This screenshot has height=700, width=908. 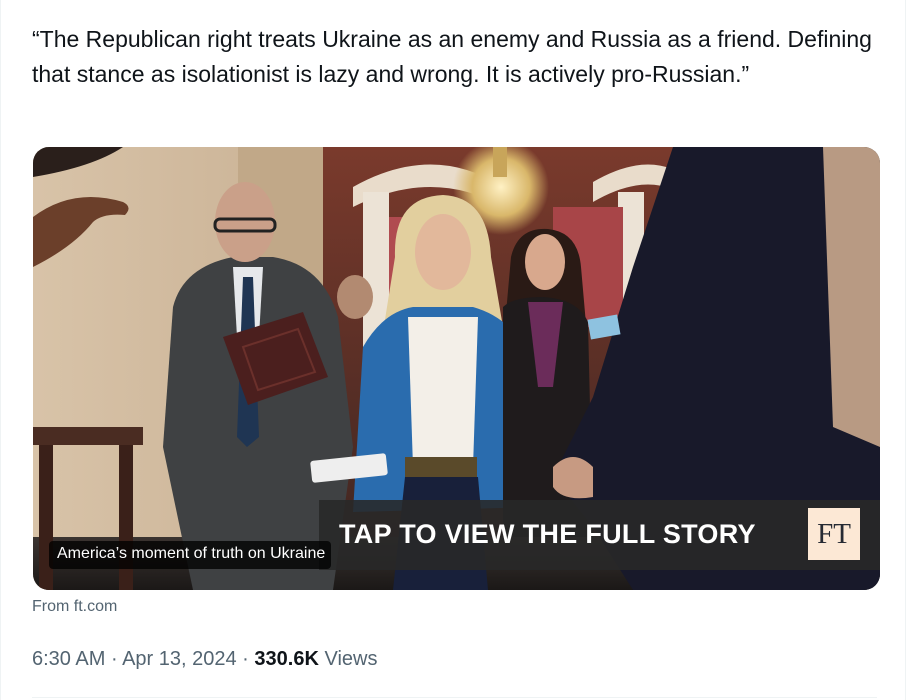 I want to click on tweet-time: 6:30 AM, so click(x=68, y=659).